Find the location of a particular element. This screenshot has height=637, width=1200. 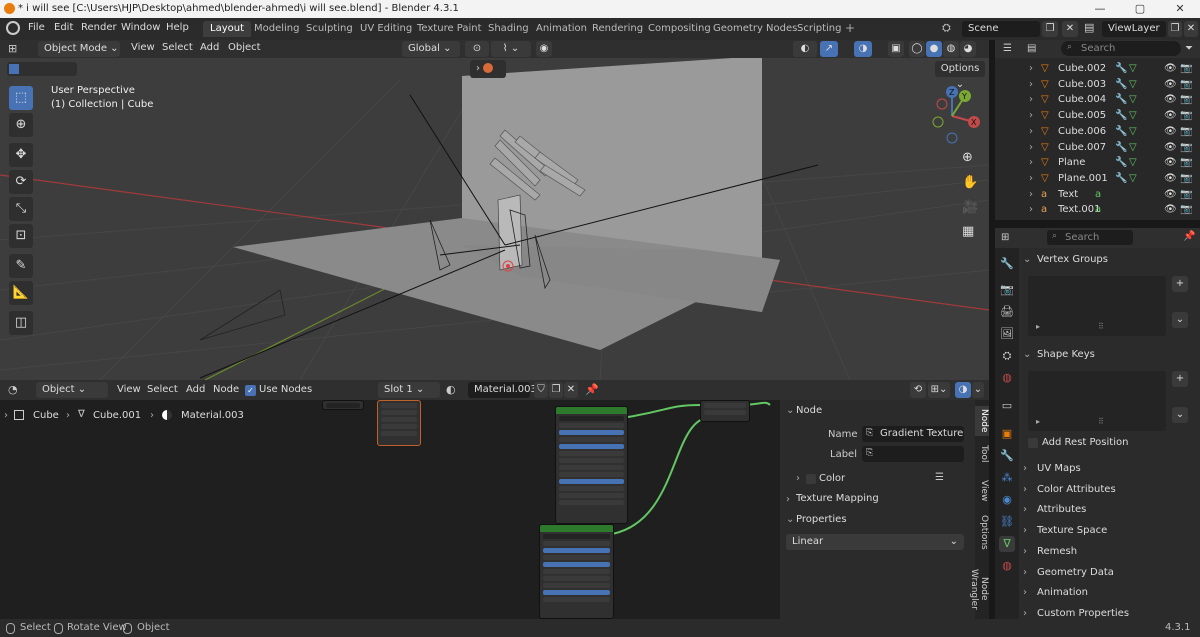

outliner-item-name: Cube.004 is located at coordinates (1082, 99).